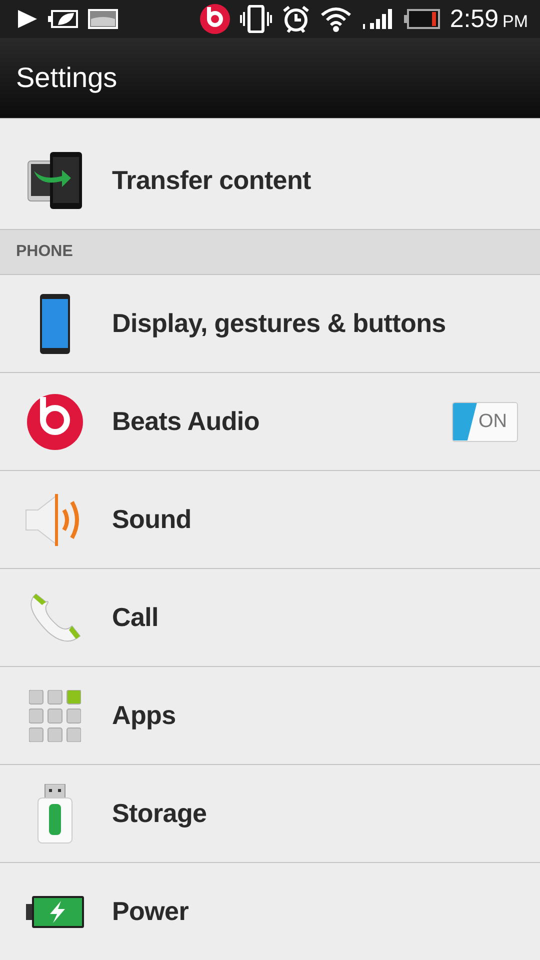  I want to click on battery-saver-icon, so click(63, 19).